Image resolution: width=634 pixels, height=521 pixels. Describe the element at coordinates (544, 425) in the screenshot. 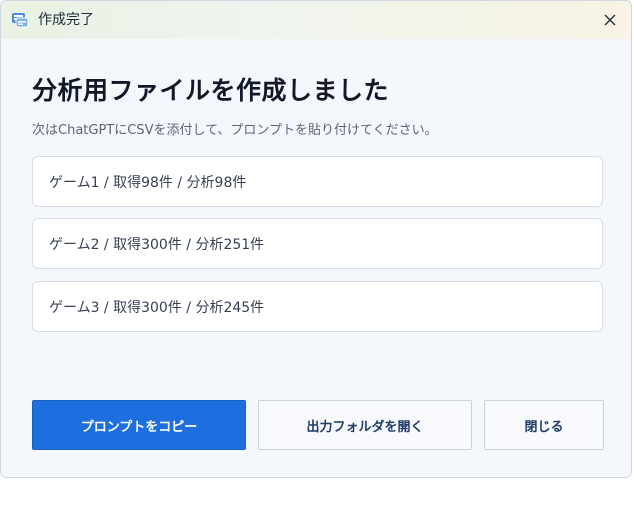

I see `close-button: 閉じる` at that location.